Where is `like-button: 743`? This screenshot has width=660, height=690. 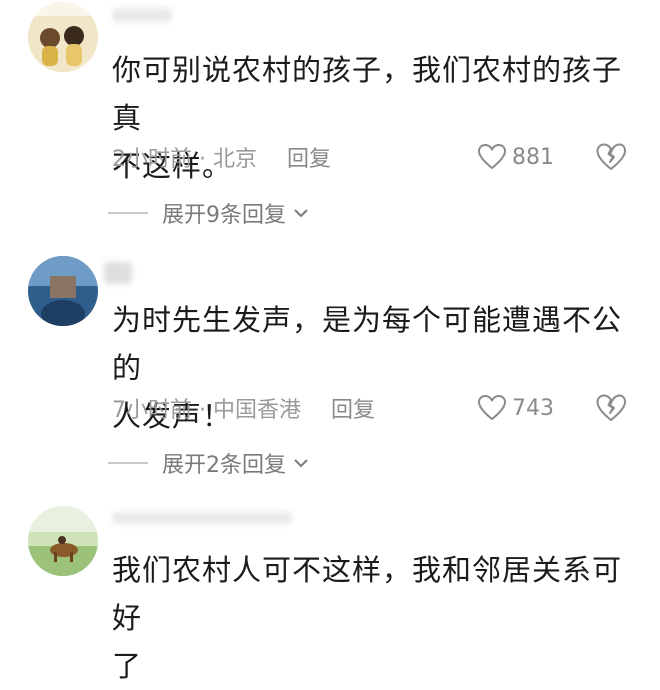 like-button: 743 is located at coordinates (516, 408).